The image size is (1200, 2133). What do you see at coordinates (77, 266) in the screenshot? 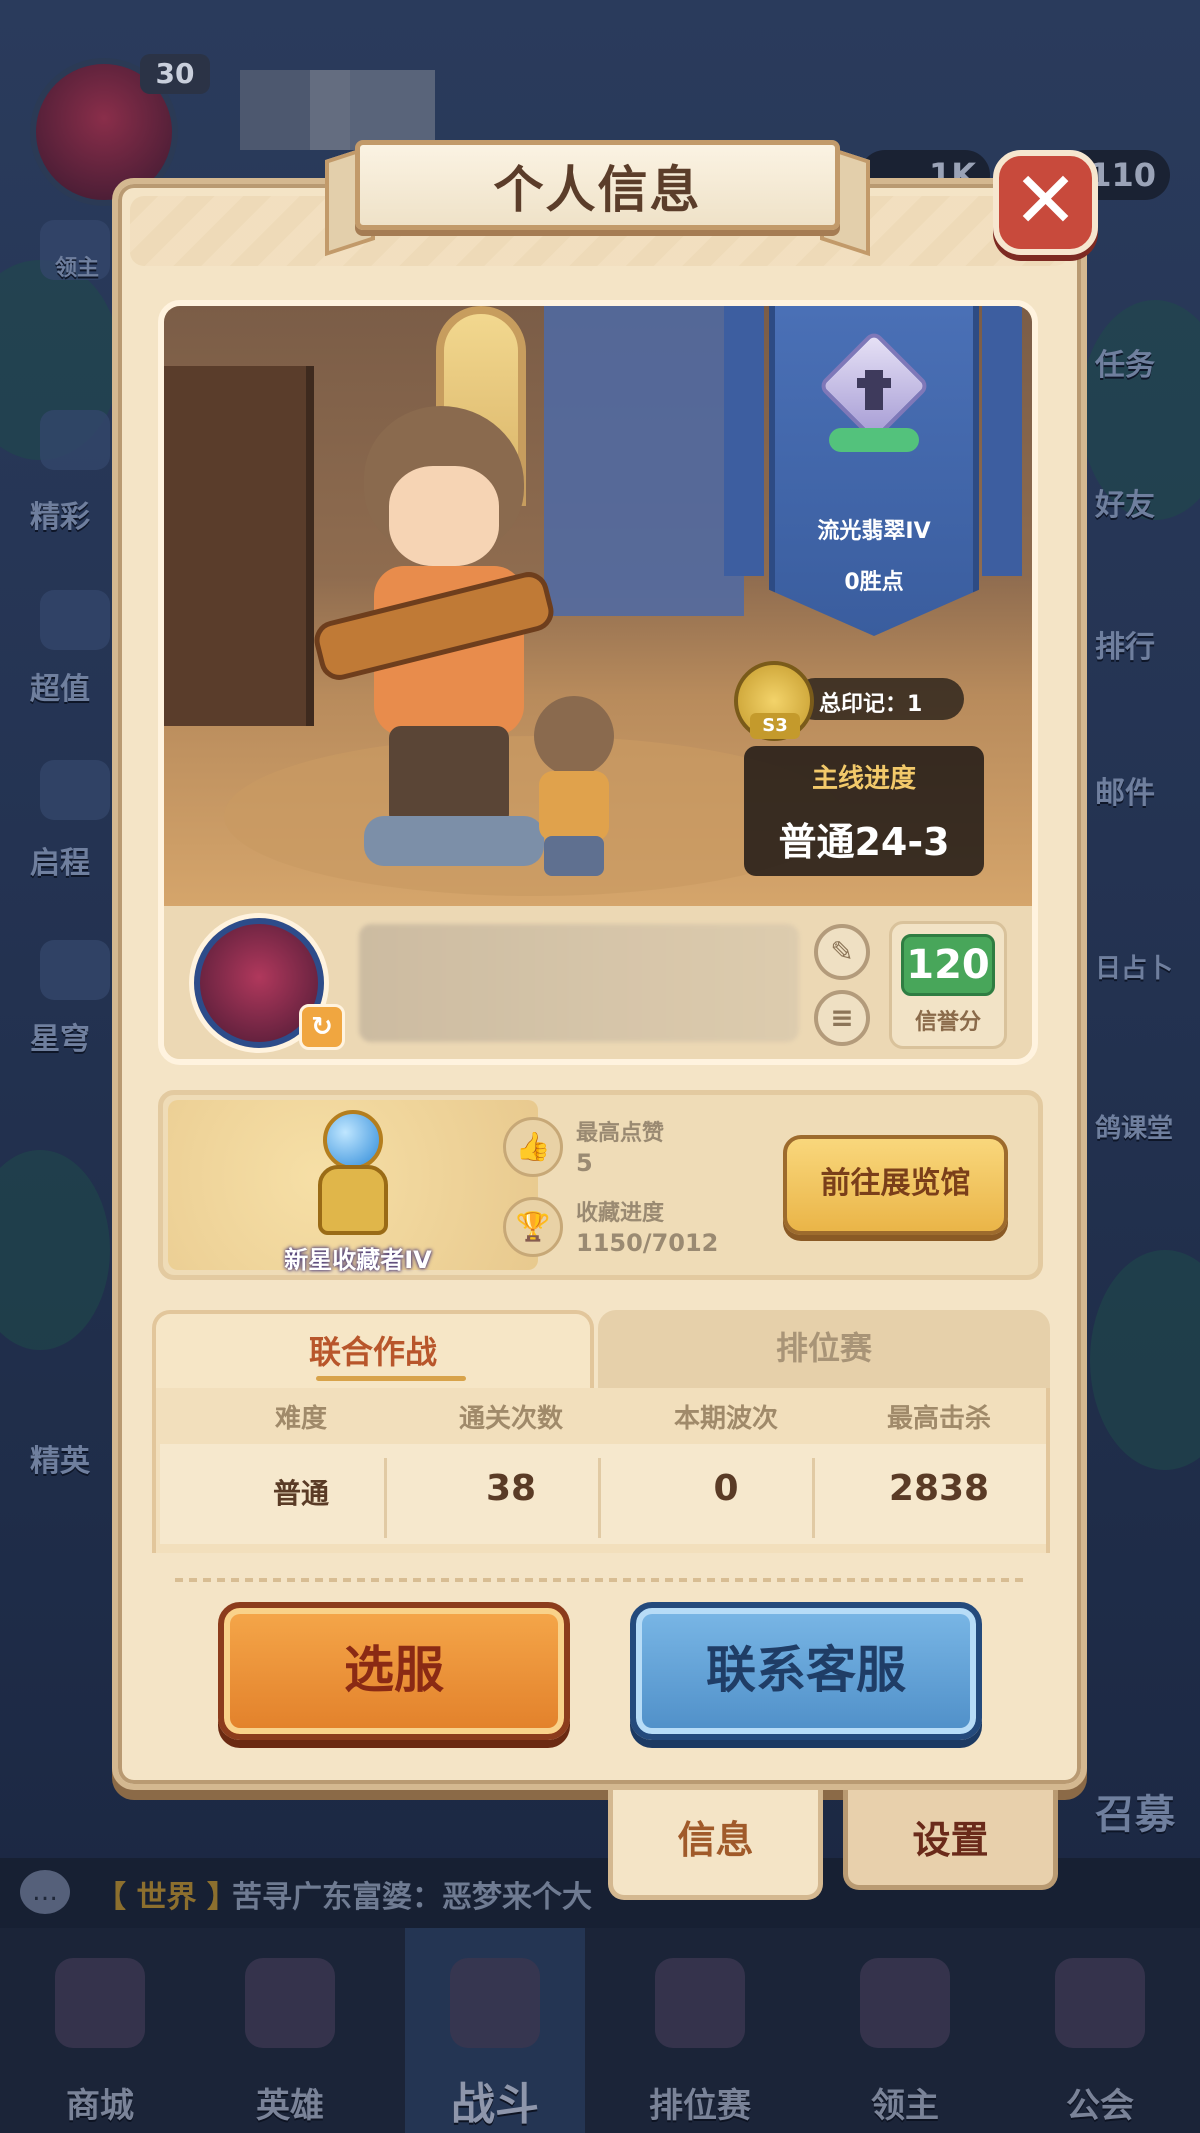
I see `side-label-lord: 领主` at bounding box center [77, 266].